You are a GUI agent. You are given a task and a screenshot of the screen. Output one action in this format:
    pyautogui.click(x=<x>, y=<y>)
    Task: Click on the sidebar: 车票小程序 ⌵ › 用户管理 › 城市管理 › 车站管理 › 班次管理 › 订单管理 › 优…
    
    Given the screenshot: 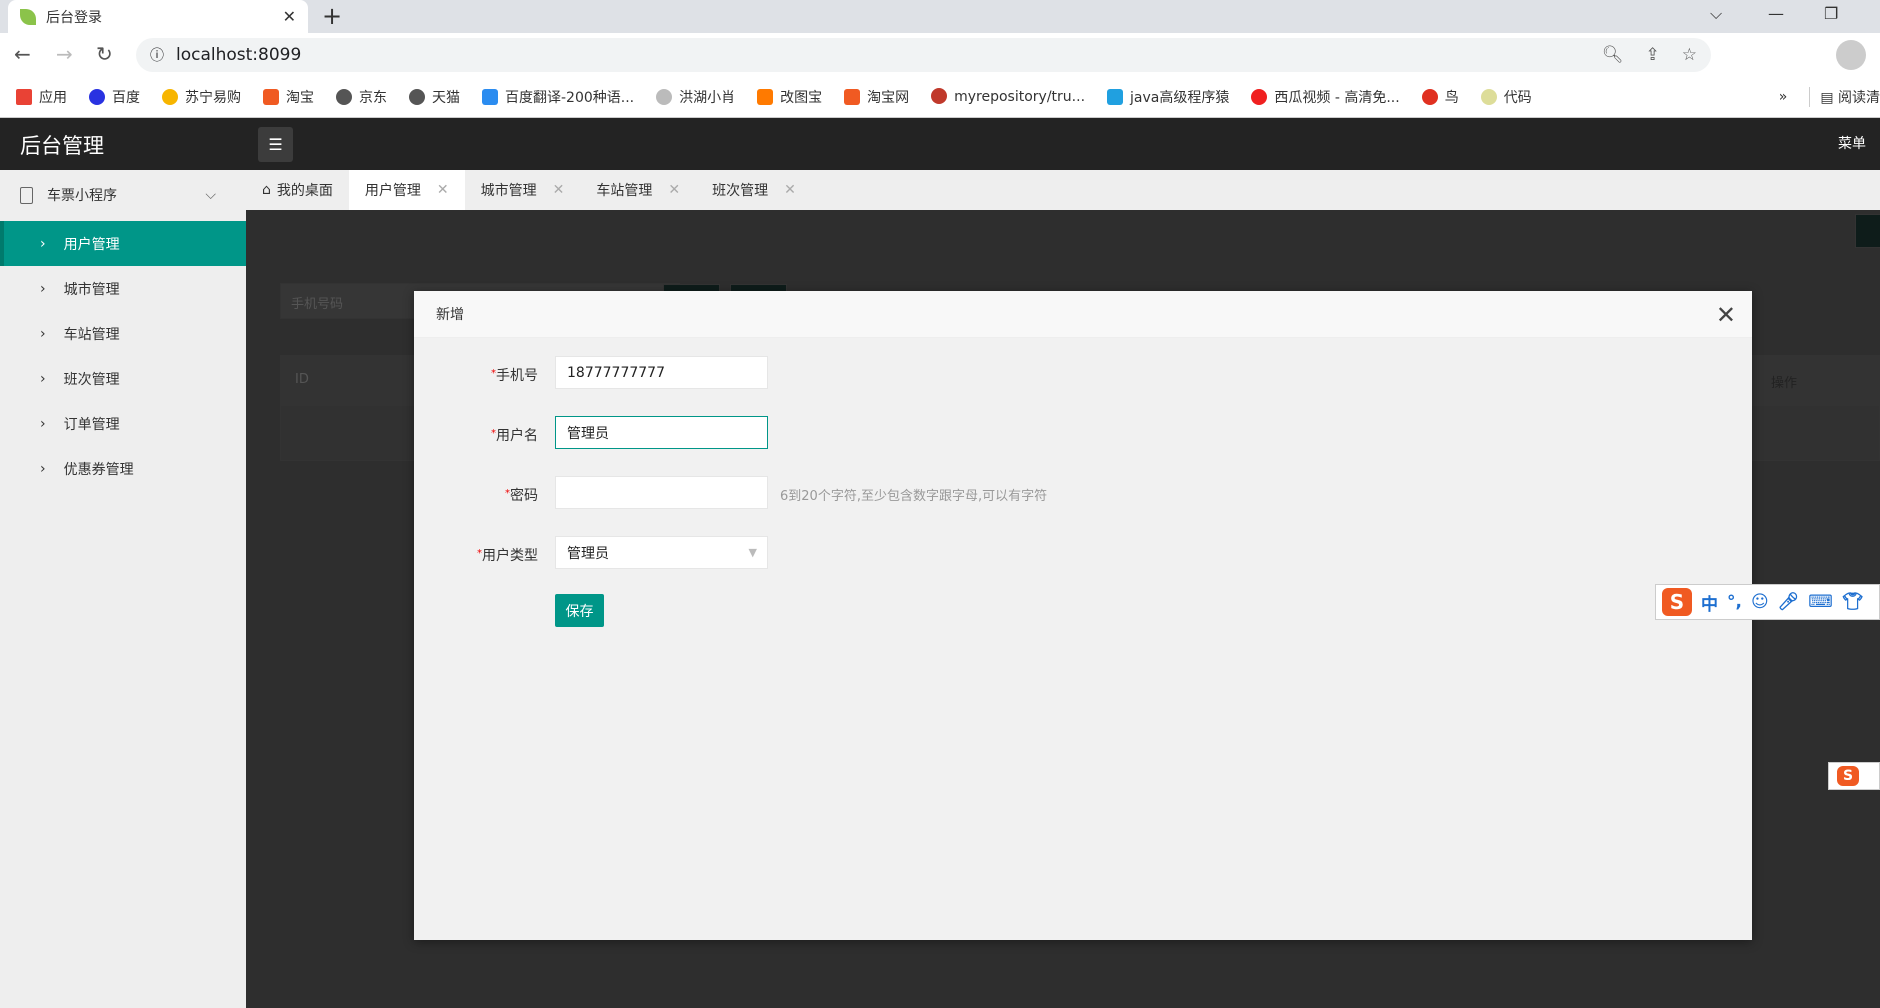 What is the action you would take?
    pyautogui.click(x=123, y=589)
    